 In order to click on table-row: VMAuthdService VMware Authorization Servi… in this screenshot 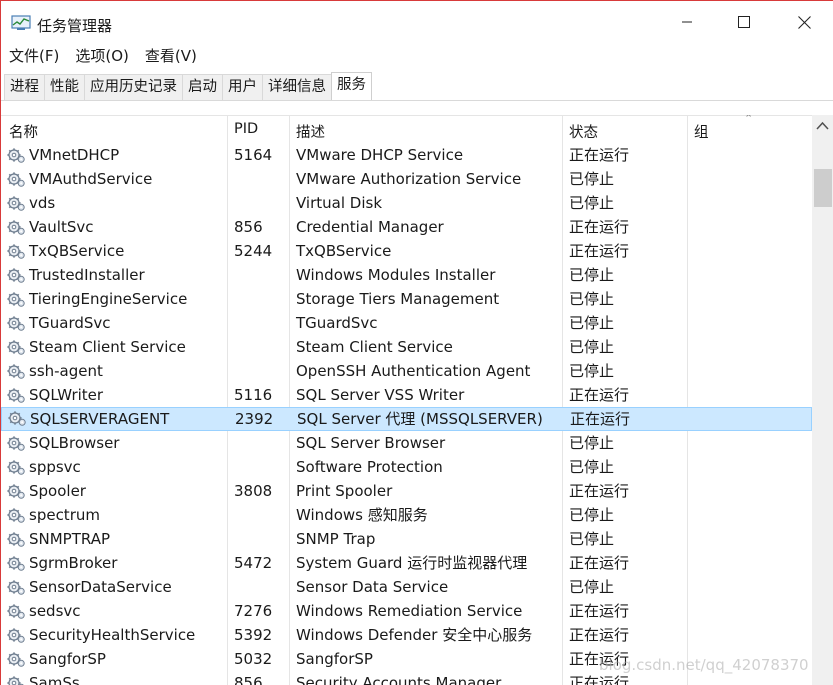, I will do `click(406, 179)`.